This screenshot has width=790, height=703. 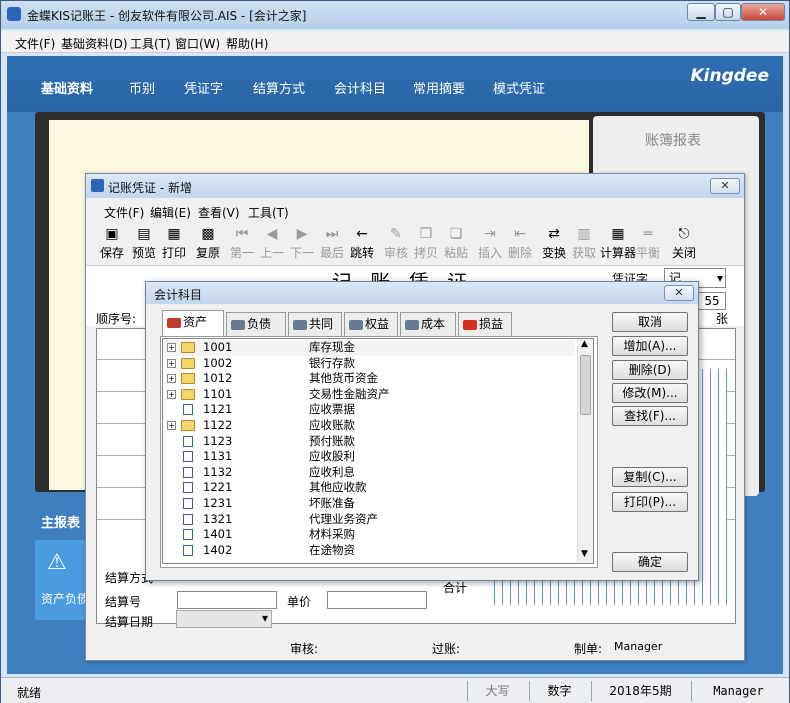 I want to click on vertical-scrollbar: ▲ ▼, so click(x=585, y=451).